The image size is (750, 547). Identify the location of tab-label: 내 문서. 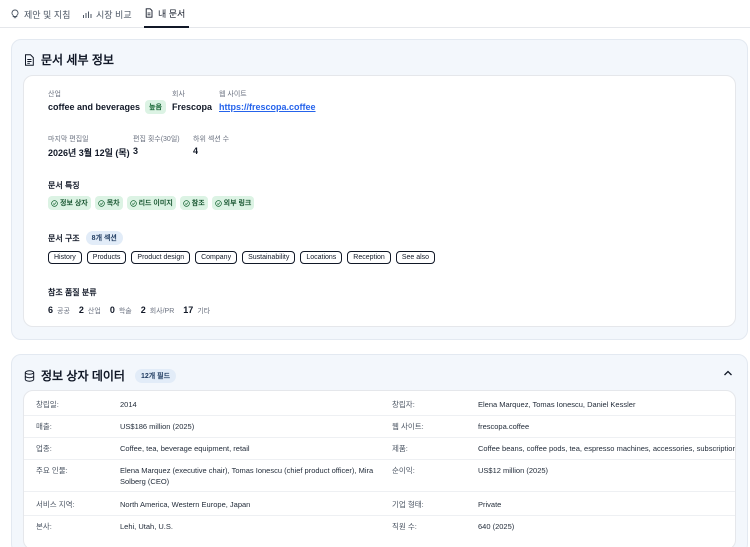
(172, 13).